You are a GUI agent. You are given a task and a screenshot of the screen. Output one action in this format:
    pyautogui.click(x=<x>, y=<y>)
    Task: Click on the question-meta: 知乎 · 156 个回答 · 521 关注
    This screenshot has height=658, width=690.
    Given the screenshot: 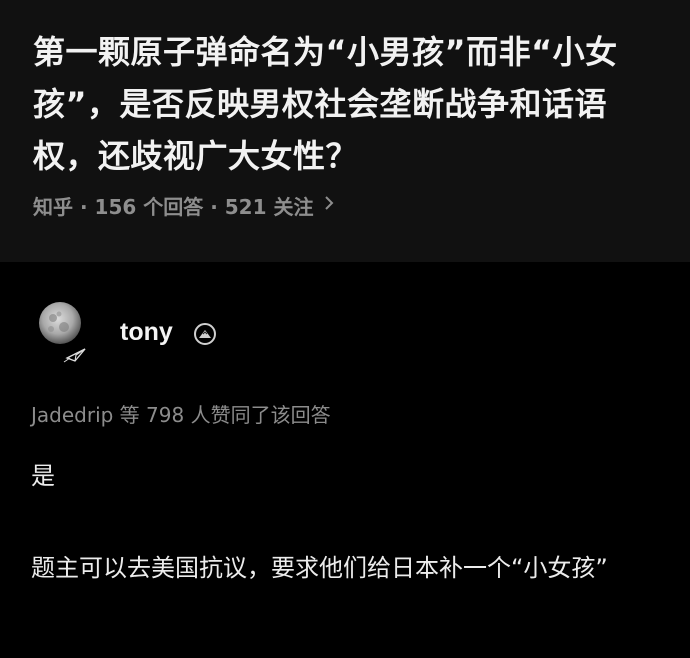 What is the action you would take?
    pyautogui.click(x=184, y=205)
    